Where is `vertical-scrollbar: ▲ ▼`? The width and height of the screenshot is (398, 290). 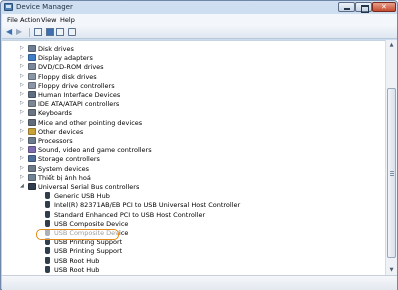
vertical-scrollbar: ▲ ▼ is located at coordinates (391, 157).